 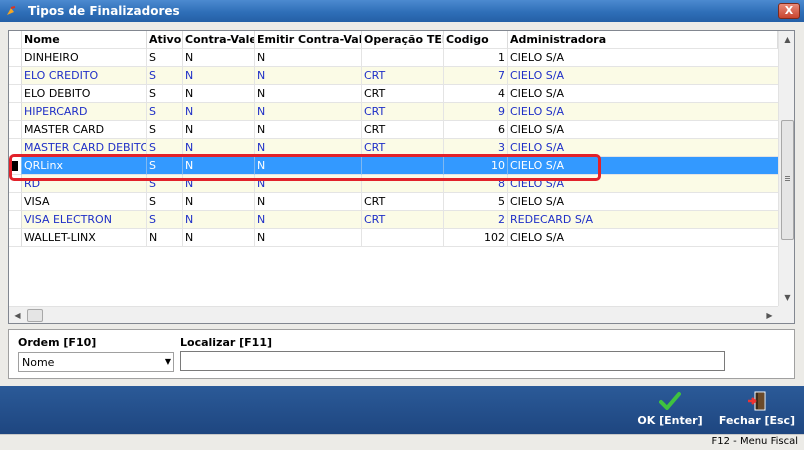 I want to click on table-row: HIPERCARD S N N CRT 9 CIELO S/A, so click(x=393, y=112).